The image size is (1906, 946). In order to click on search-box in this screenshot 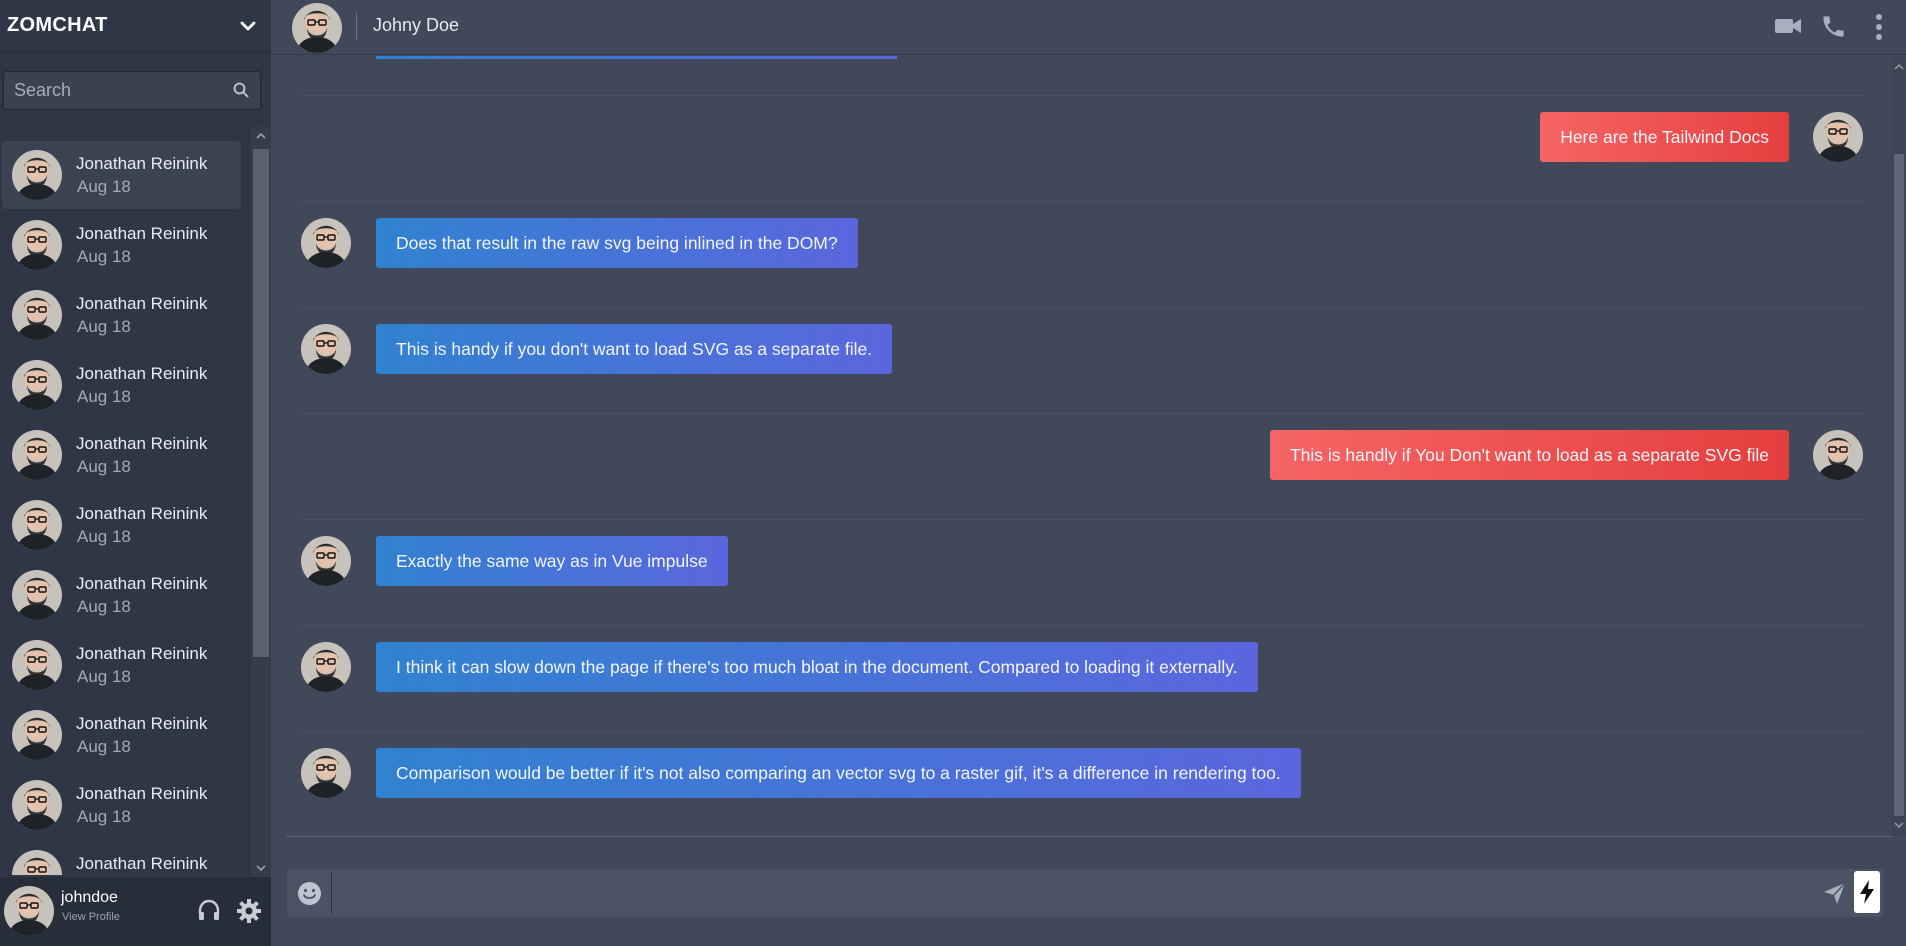, I will do `click(132, 90)`.